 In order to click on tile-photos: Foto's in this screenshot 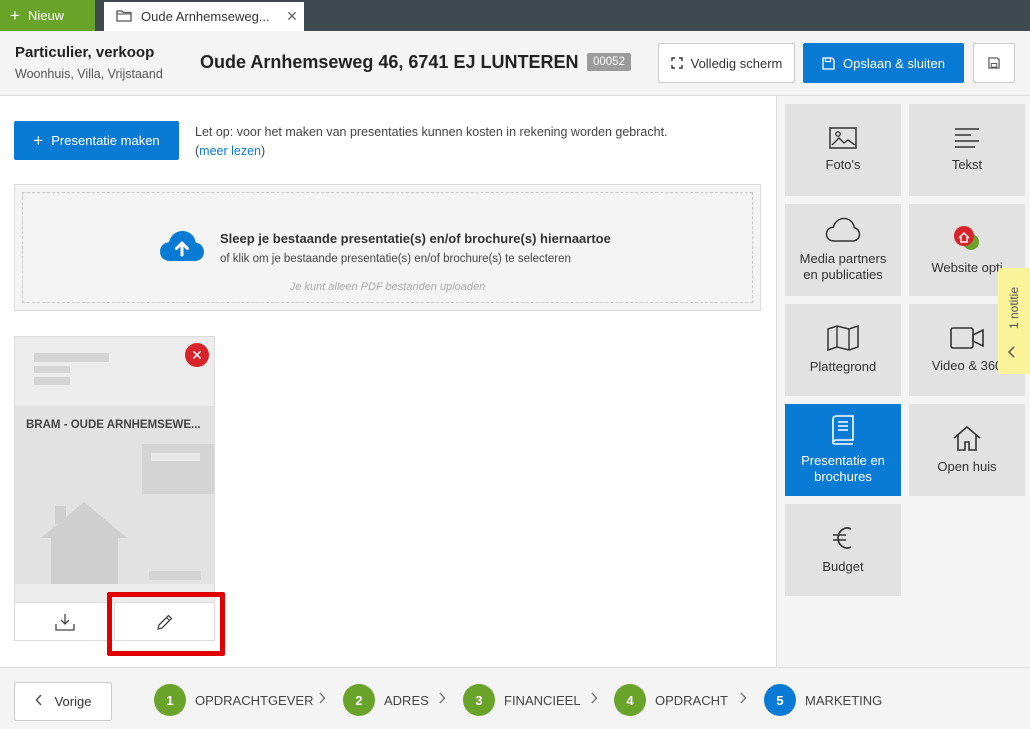, I will do `click(843, 150)`.